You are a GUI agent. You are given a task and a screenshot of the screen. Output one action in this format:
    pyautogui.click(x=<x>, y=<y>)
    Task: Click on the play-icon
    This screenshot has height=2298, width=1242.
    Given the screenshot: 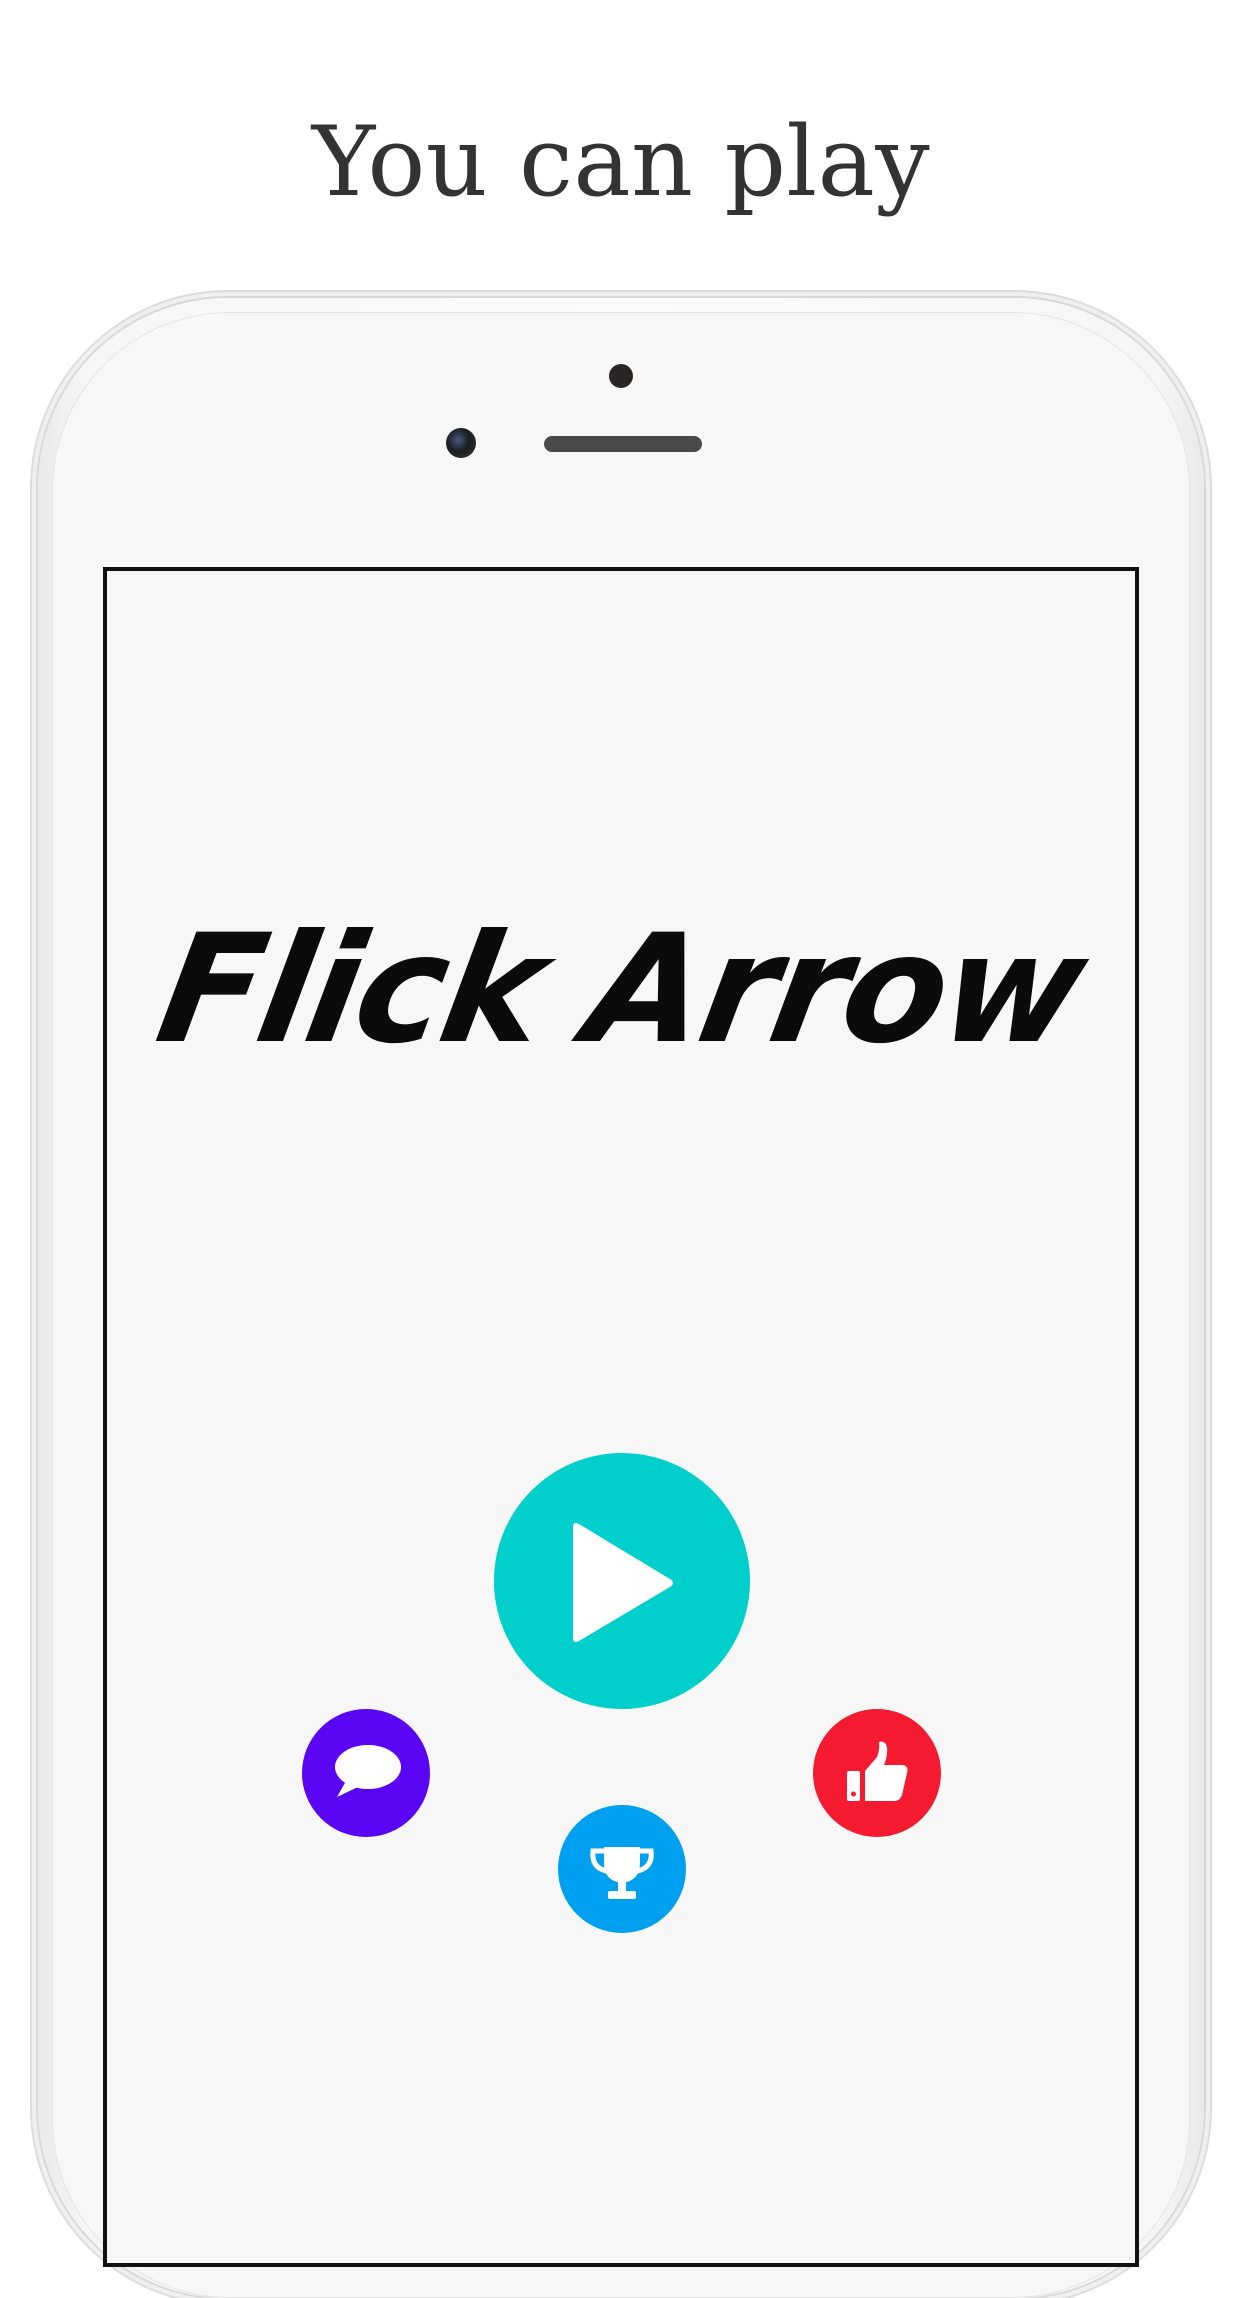 What is the action you would take?
    pyautogui.click(x=623, y=1582)
    